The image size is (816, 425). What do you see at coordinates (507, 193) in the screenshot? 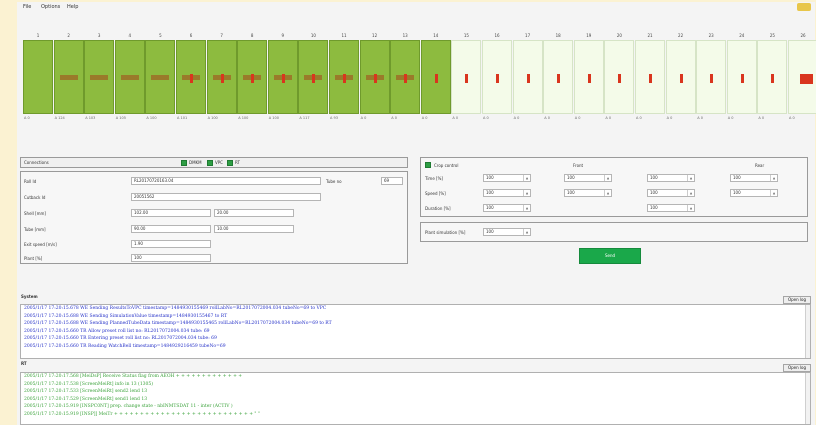
I see `speed-front-1: 100 ▲` at bounding box center [507, 193].